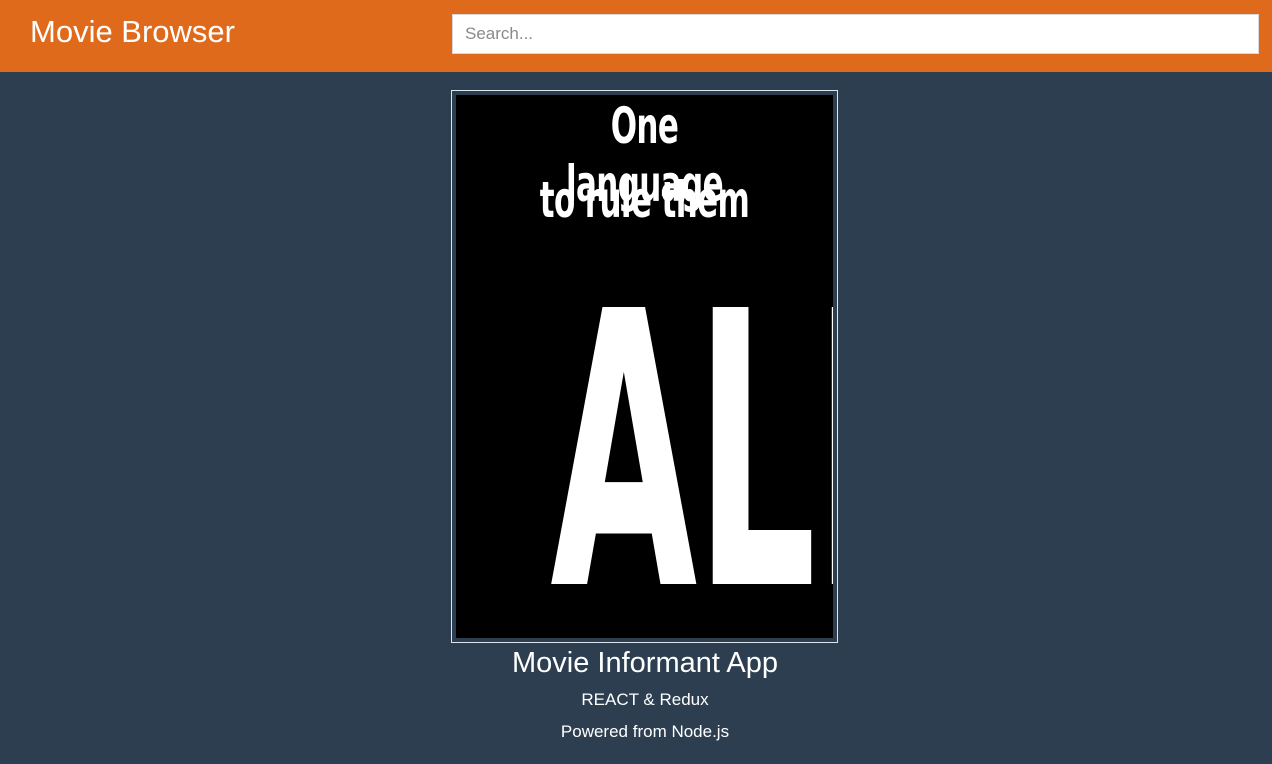  Describe the element at coordinates (645, 699) in the screenshot. I see `app-subtitle: REACT & Redux` at that location.